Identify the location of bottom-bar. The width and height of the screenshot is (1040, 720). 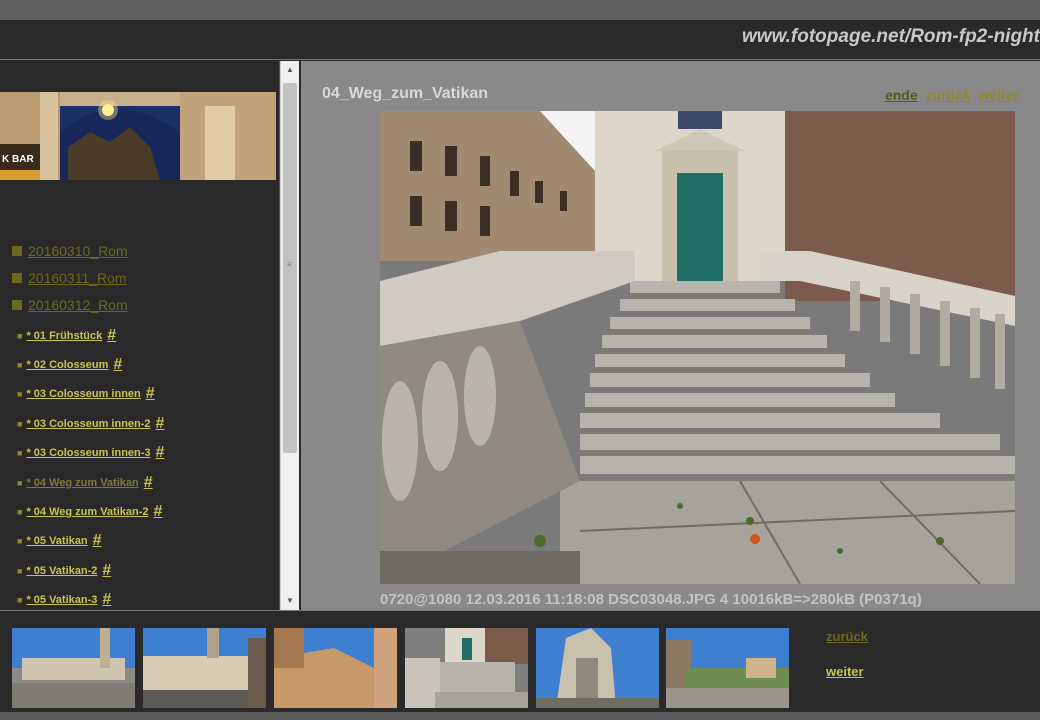
(520, 716).